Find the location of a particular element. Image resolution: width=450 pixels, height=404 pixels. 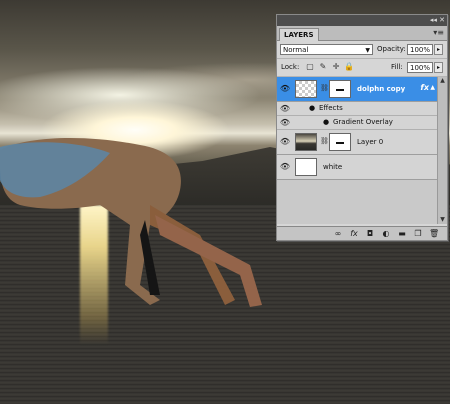

lock-label: Lock: is located at coordinates (290, 67).